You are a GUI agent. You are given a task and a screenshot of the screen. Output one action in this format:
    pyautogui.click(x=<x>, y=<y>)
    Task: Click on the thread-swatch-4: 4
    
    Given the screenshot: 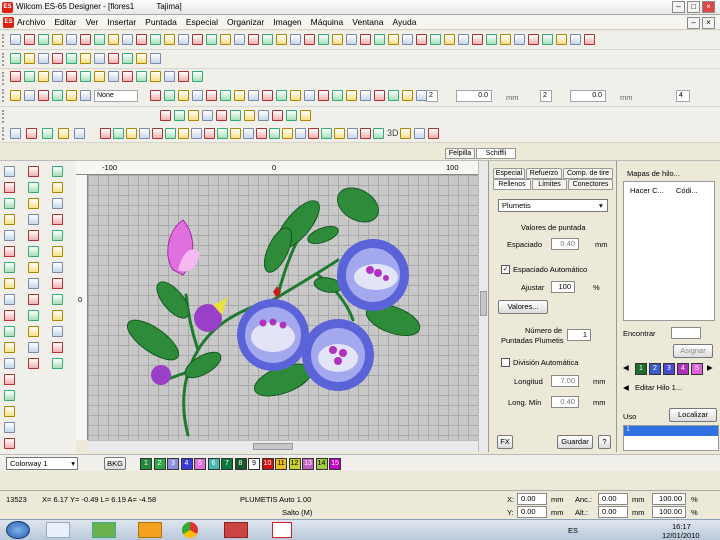 What is the action you would take?
    pyautogui.click(x=683, y=369)
    